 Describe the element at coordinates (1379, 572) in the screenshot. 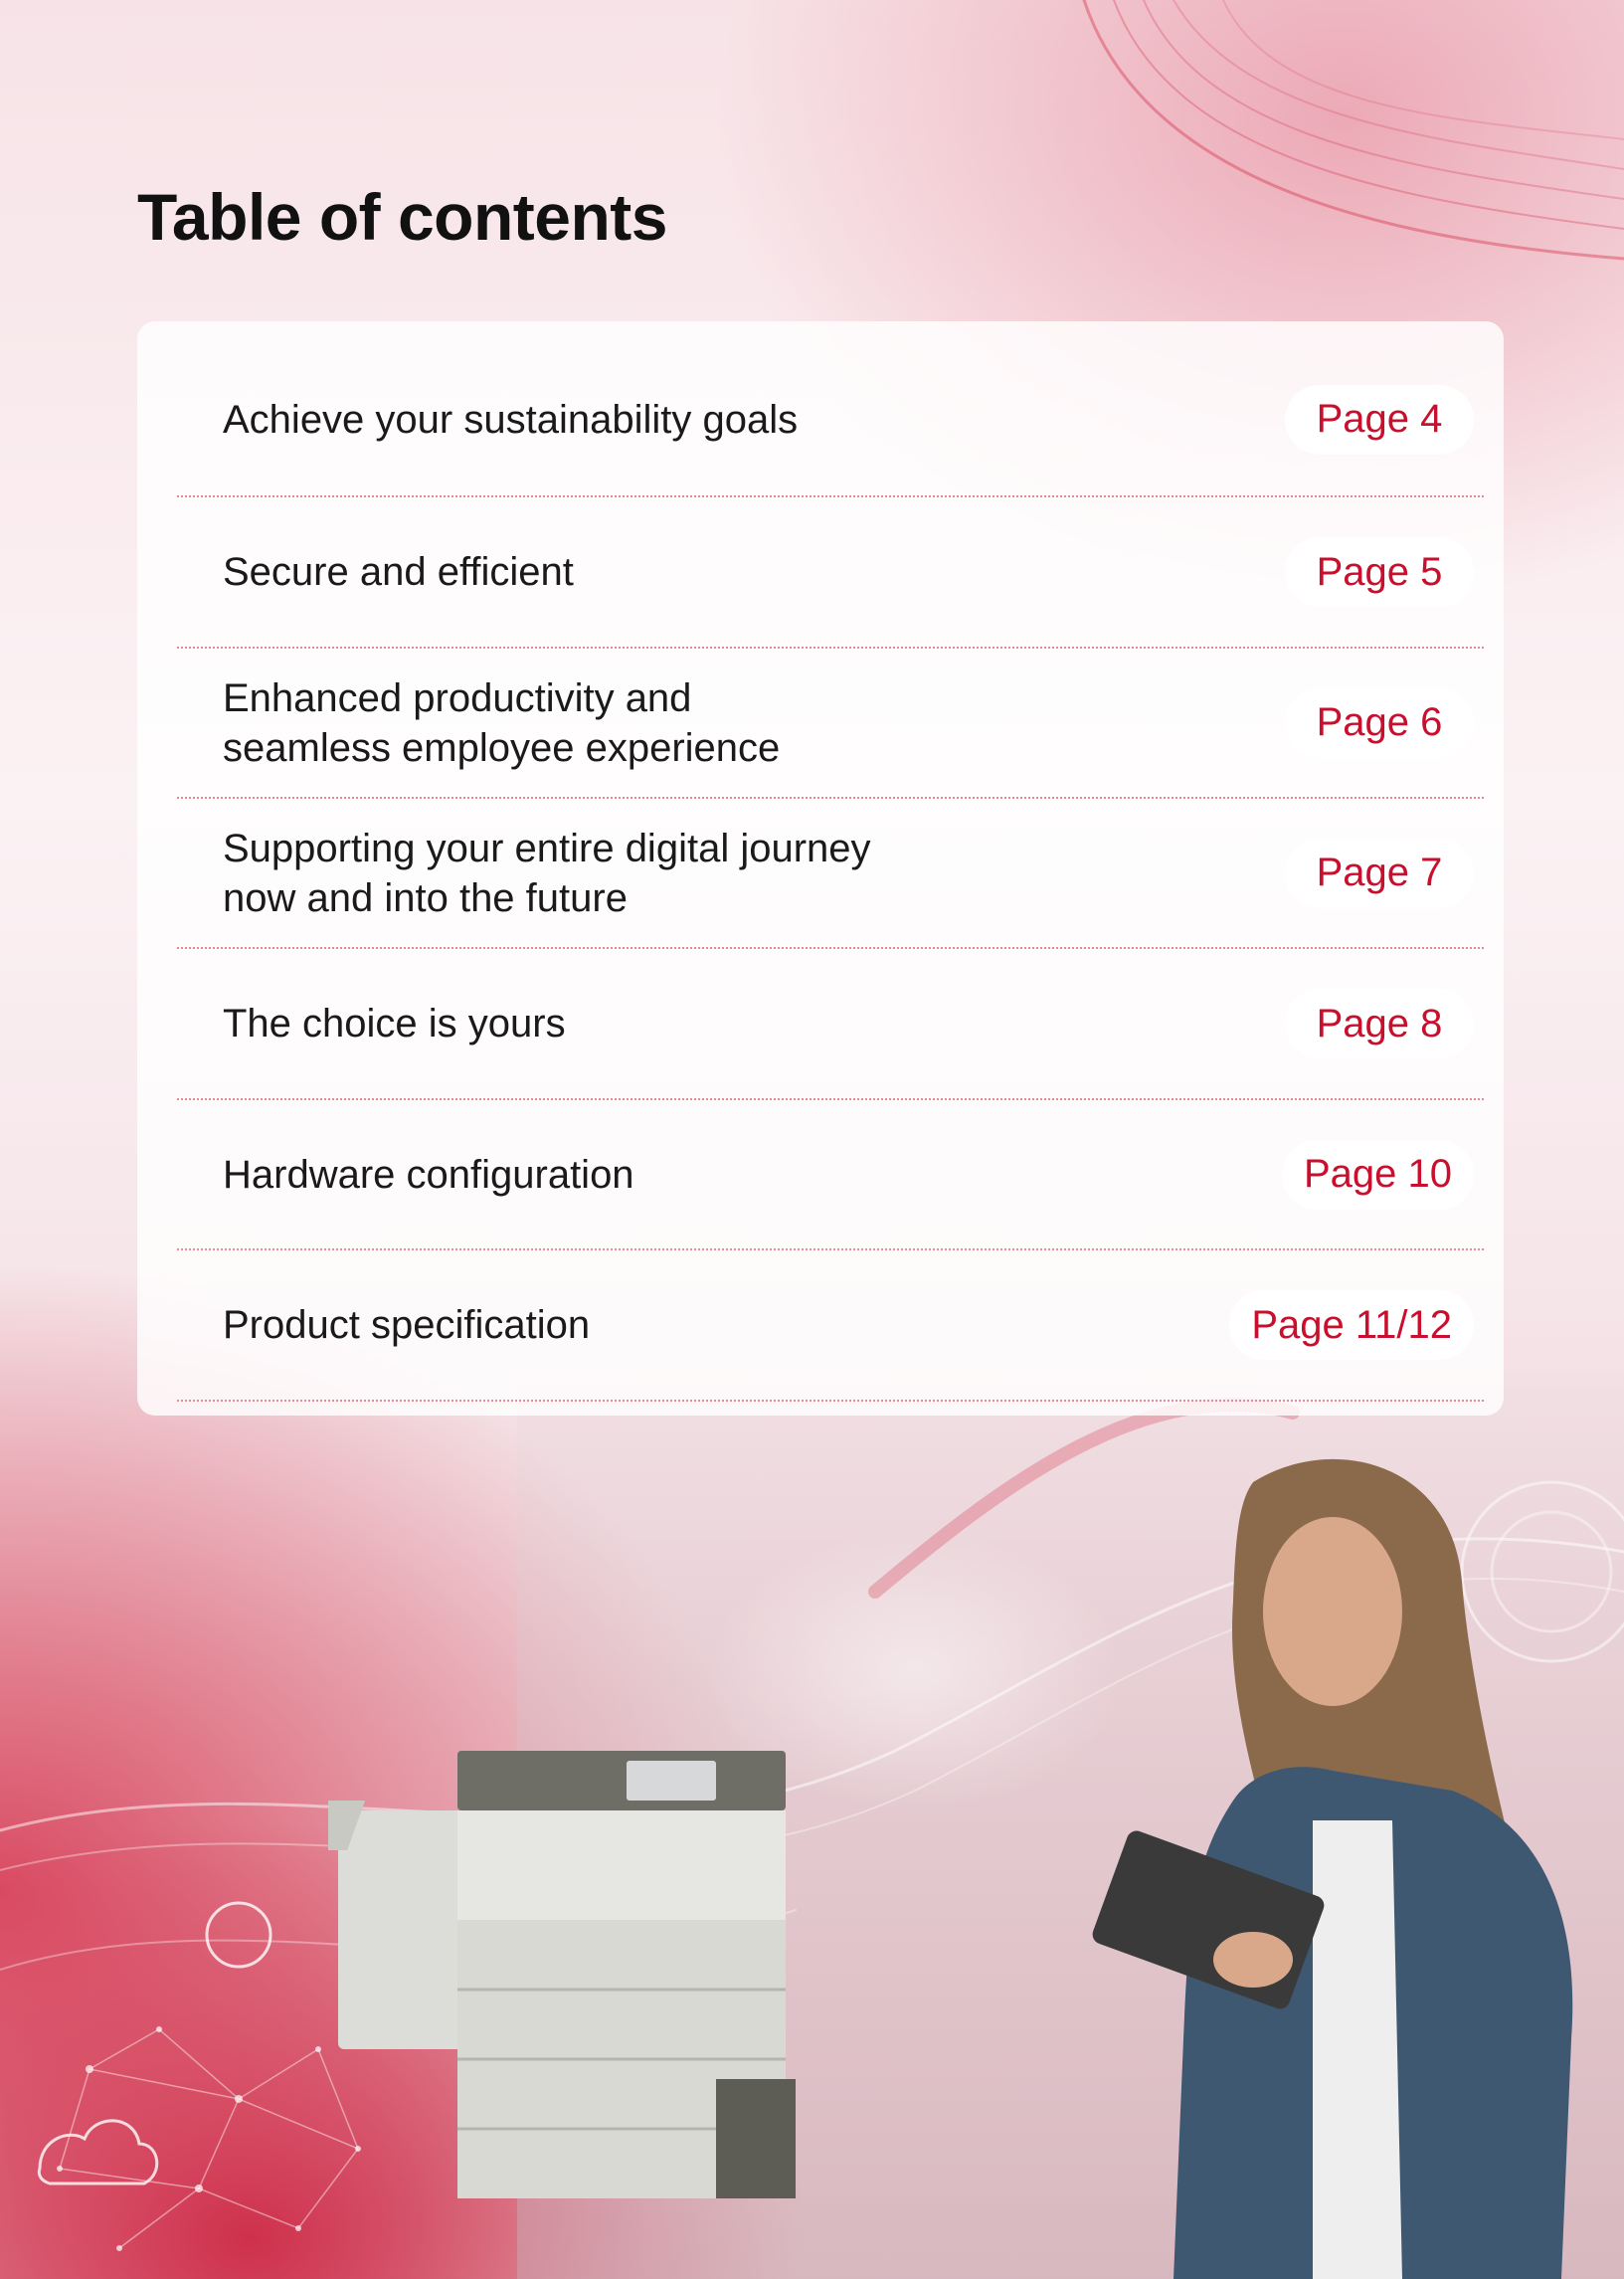

I see `toc-page-pill: Page 5` at that location.